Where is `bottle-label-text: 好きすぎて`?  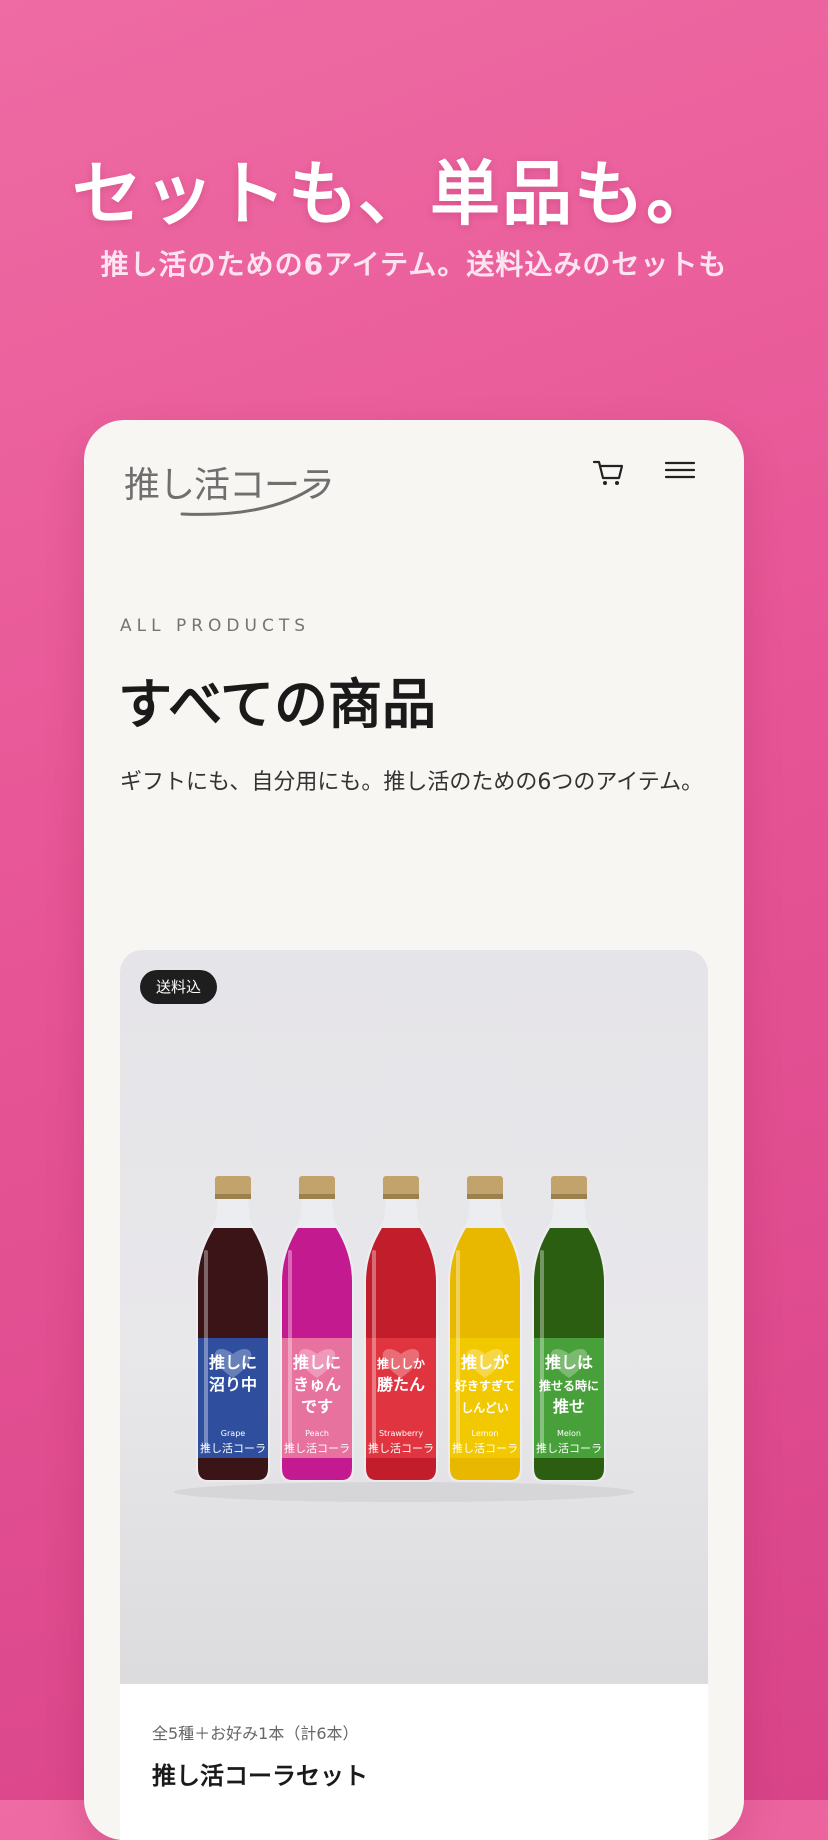
bottle-label-text: 好きすぎて is located at coordinates (484, 1385).